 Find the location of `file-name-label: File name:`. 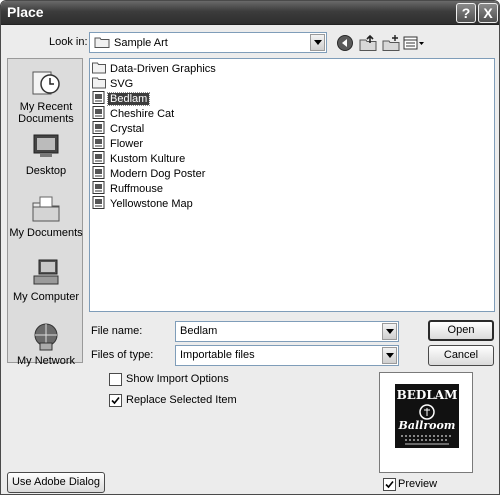

file-name-label: File name: is located at coordinates (117, 331).